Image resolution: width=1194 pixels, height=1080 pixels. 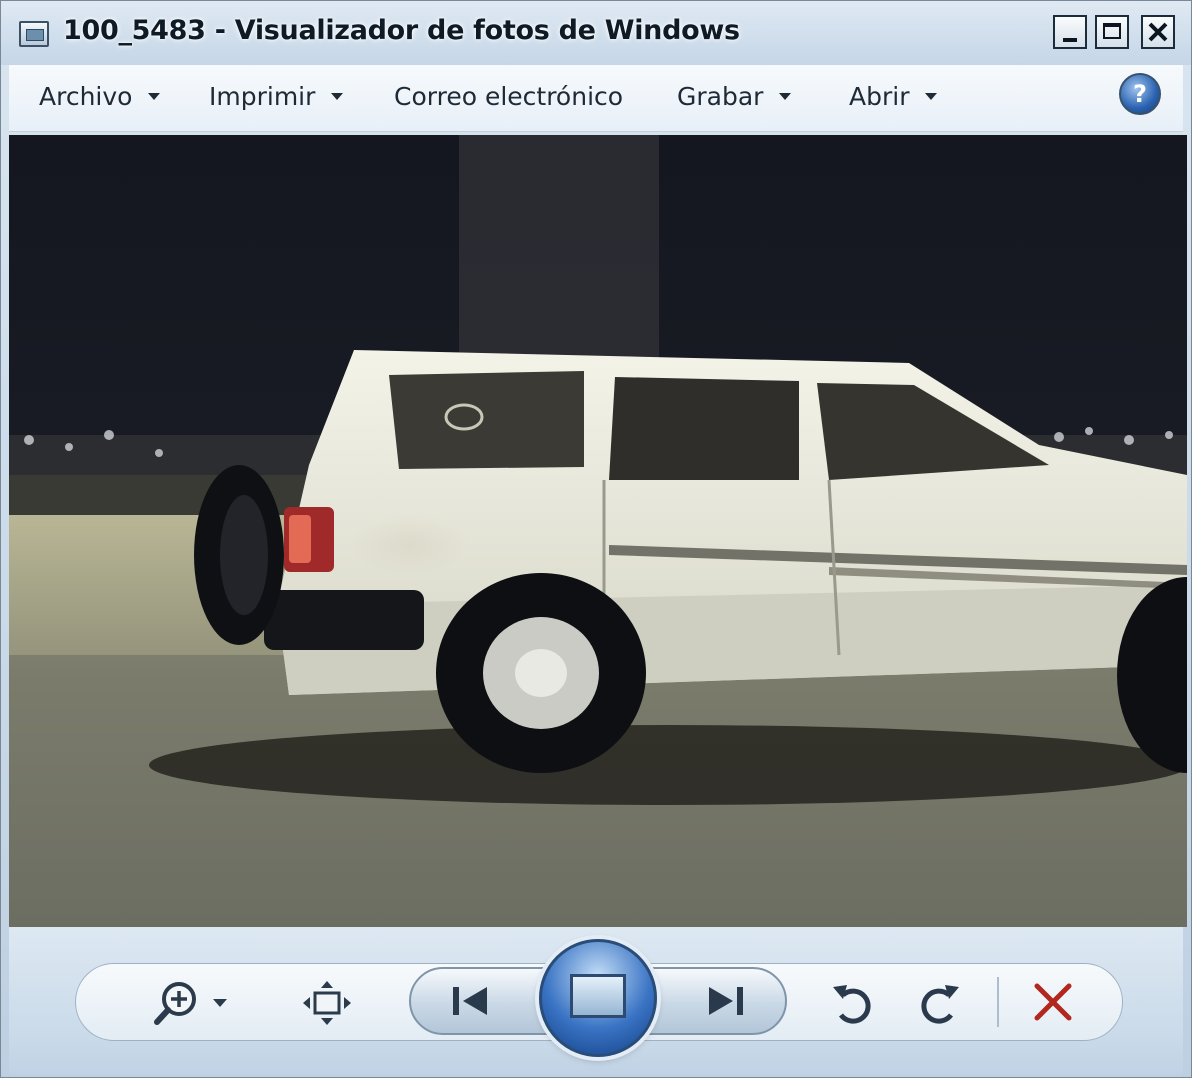 I want to click on menu-archivo: Archivo, so click(x=100, y=96).